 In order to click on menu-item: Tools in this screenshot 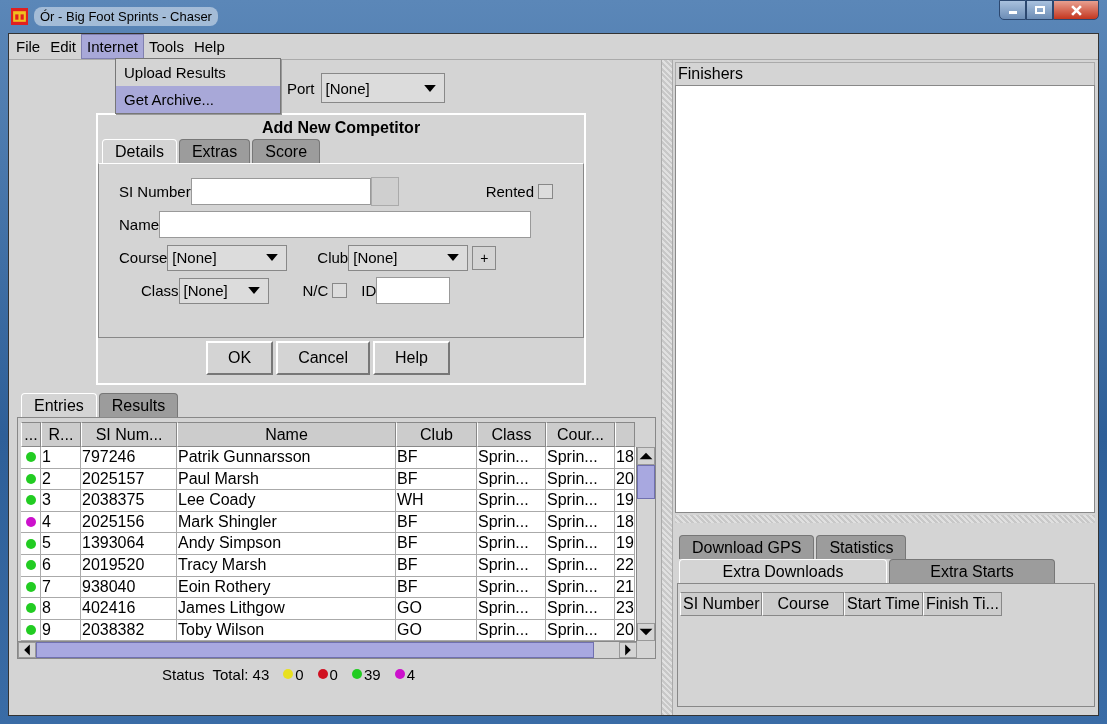, I will do `click(166, 46)`.